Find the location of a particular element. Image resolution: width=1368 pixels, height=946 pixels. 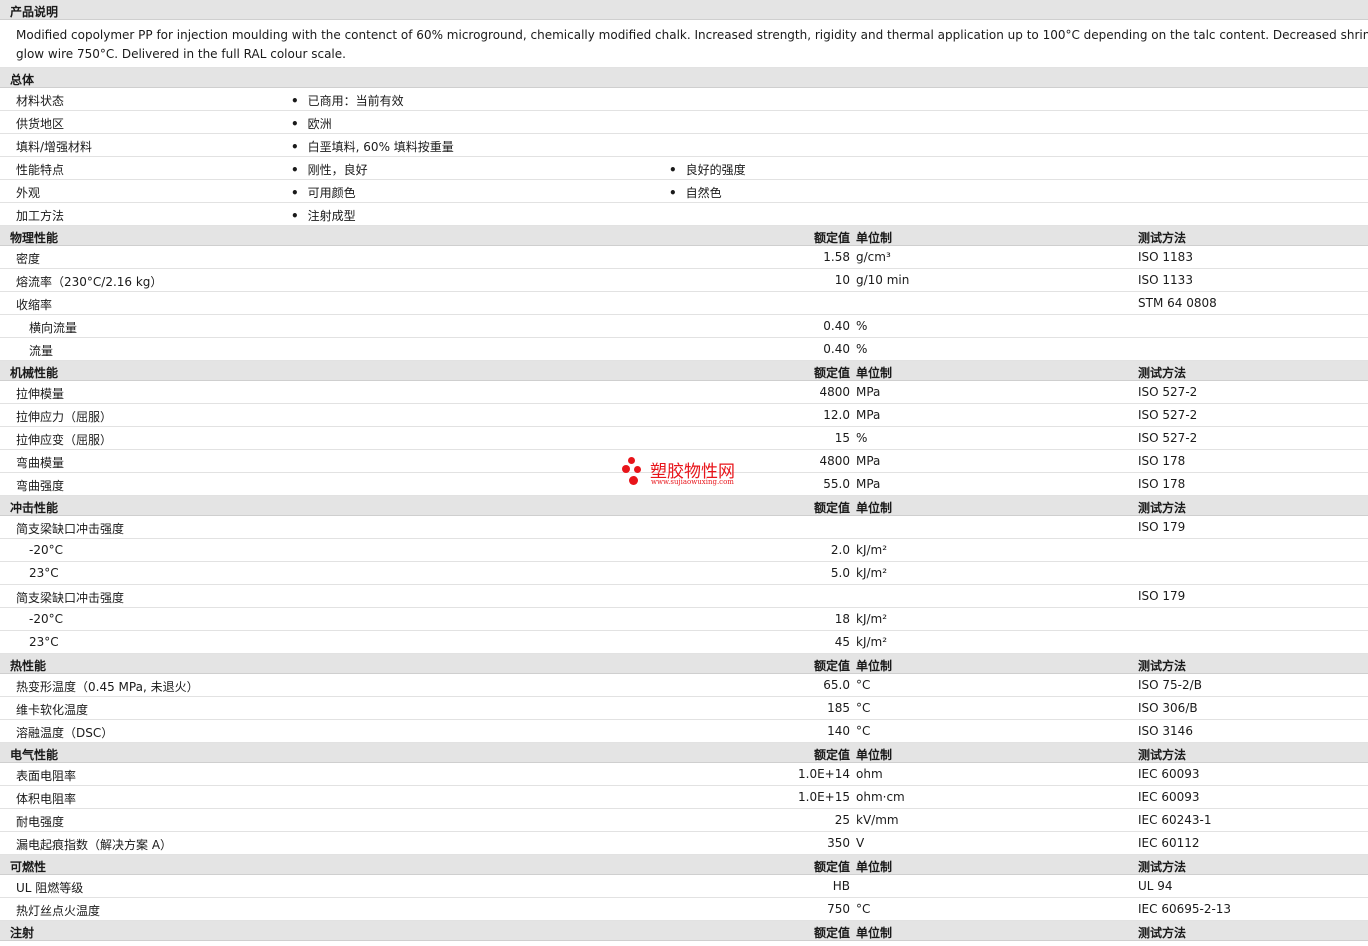

property-method: IEC 60112 is located at coordinates (1169, 843).